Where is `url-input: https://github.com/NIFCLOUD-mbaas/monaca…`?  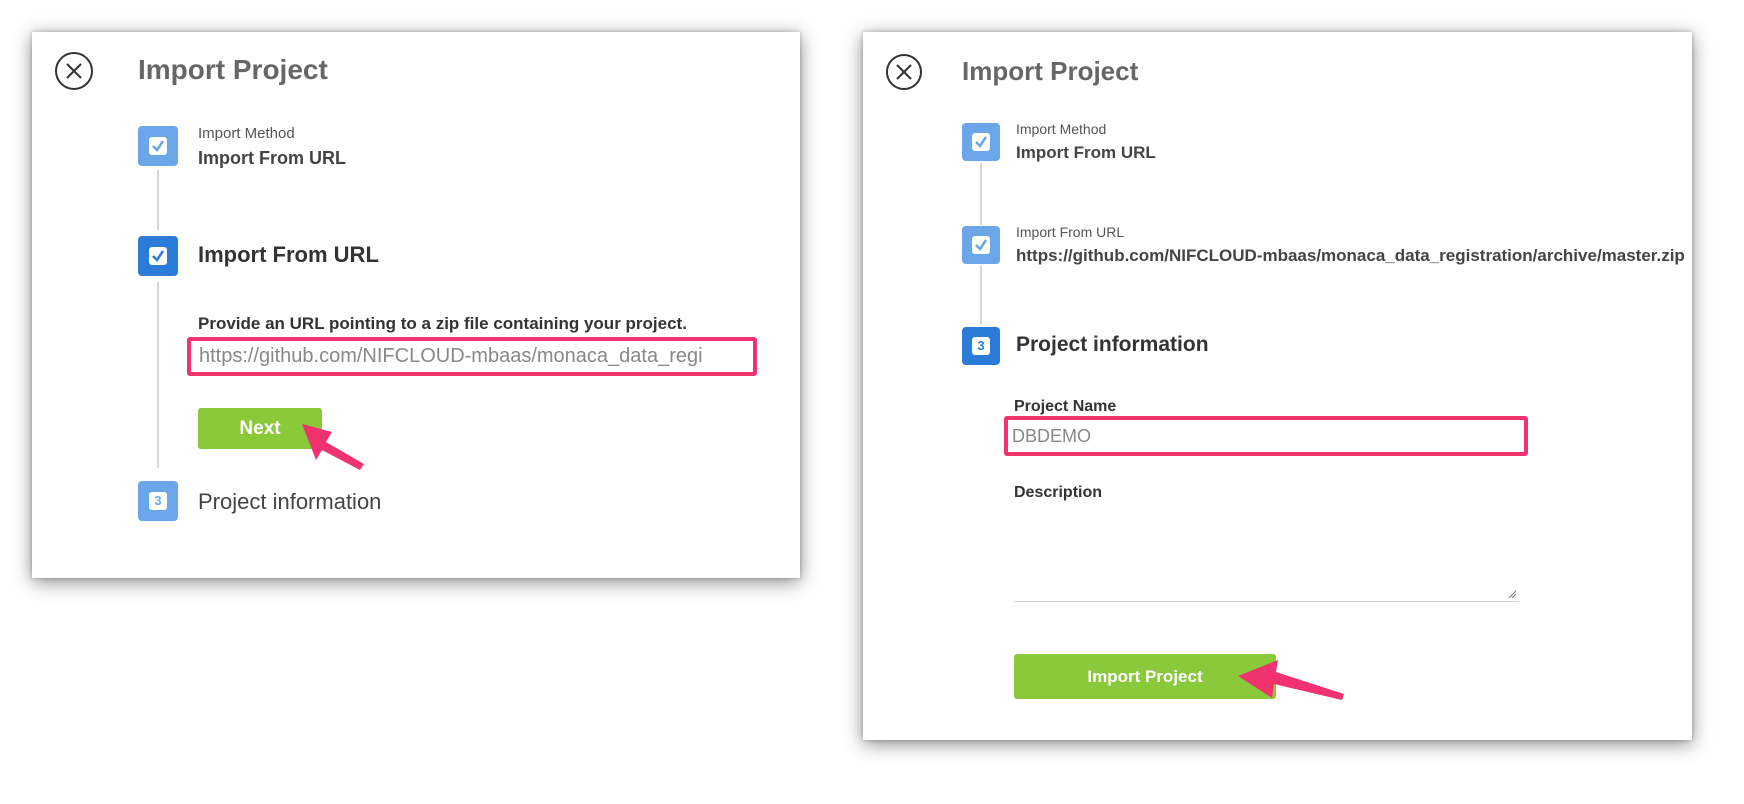 url-input: https://github.com/NIFCLOUD-mbaas/monaca… is located at coordinates (472, 356).